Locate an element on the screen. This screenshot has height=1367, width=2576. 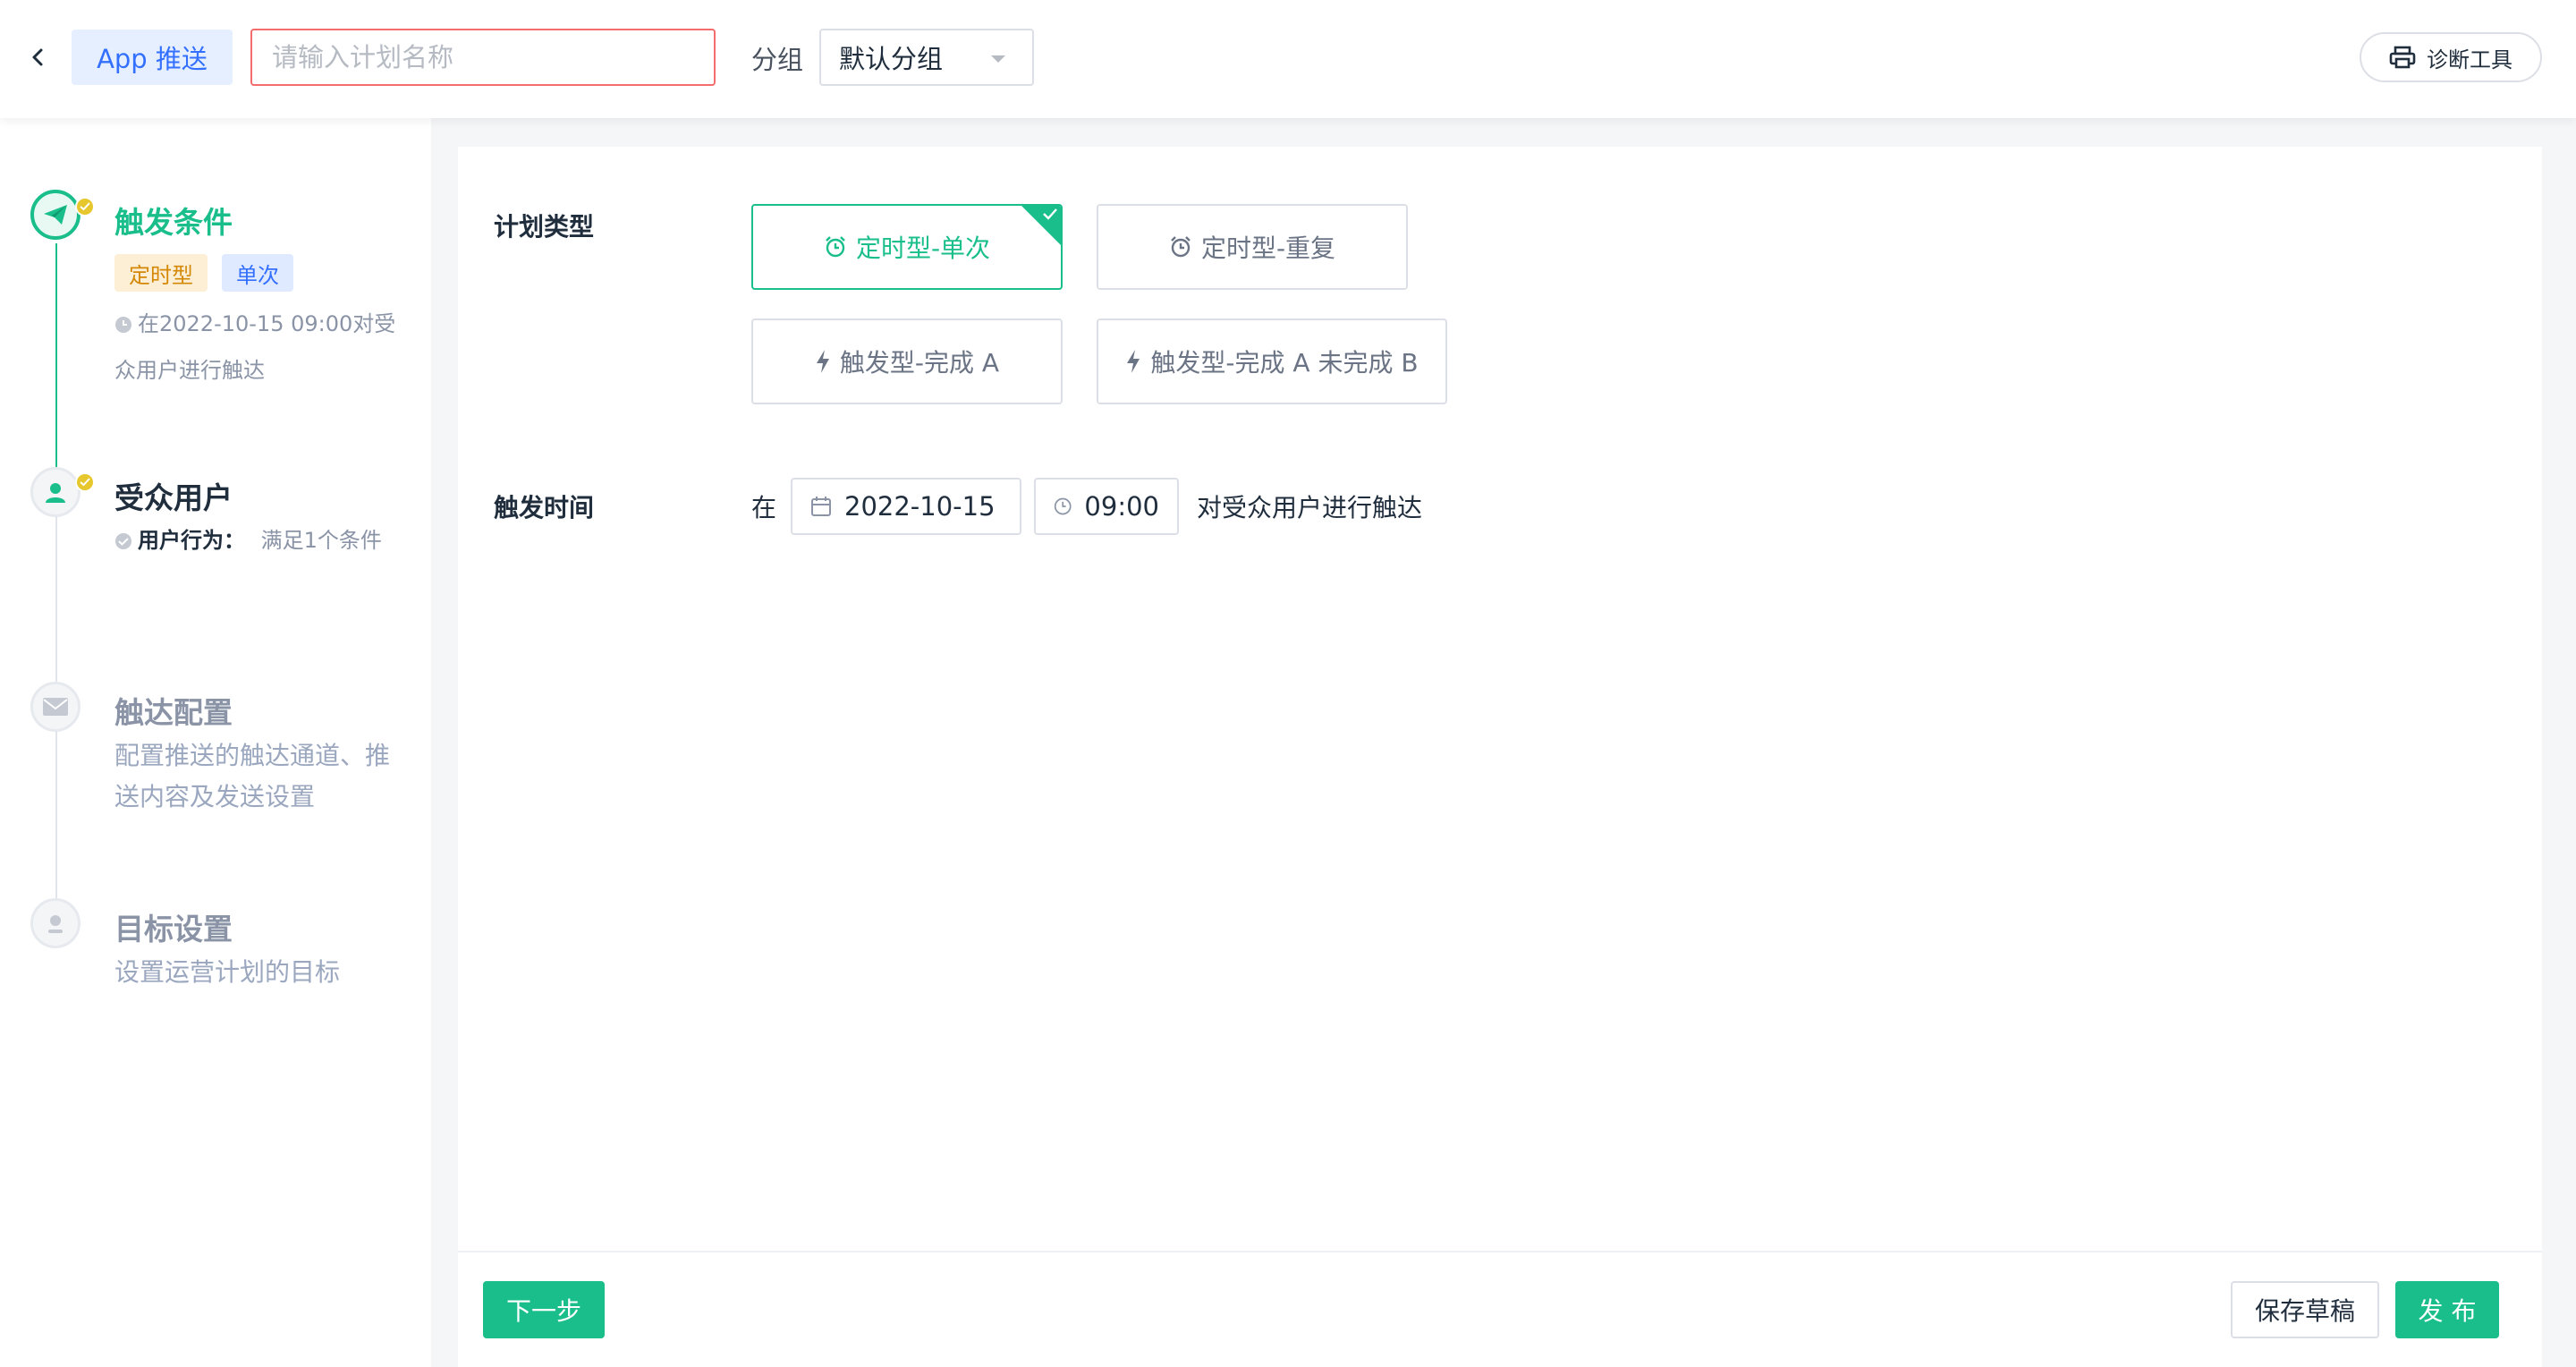
step-title: 触达配置 is located at coordinates (173, 712).